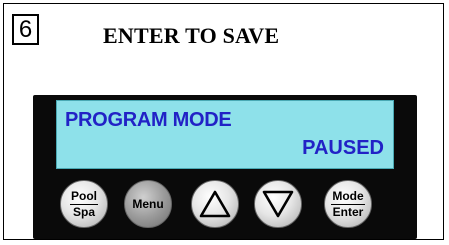 The image size is (449, 245). I want to click on down-button, so click(278, 204).